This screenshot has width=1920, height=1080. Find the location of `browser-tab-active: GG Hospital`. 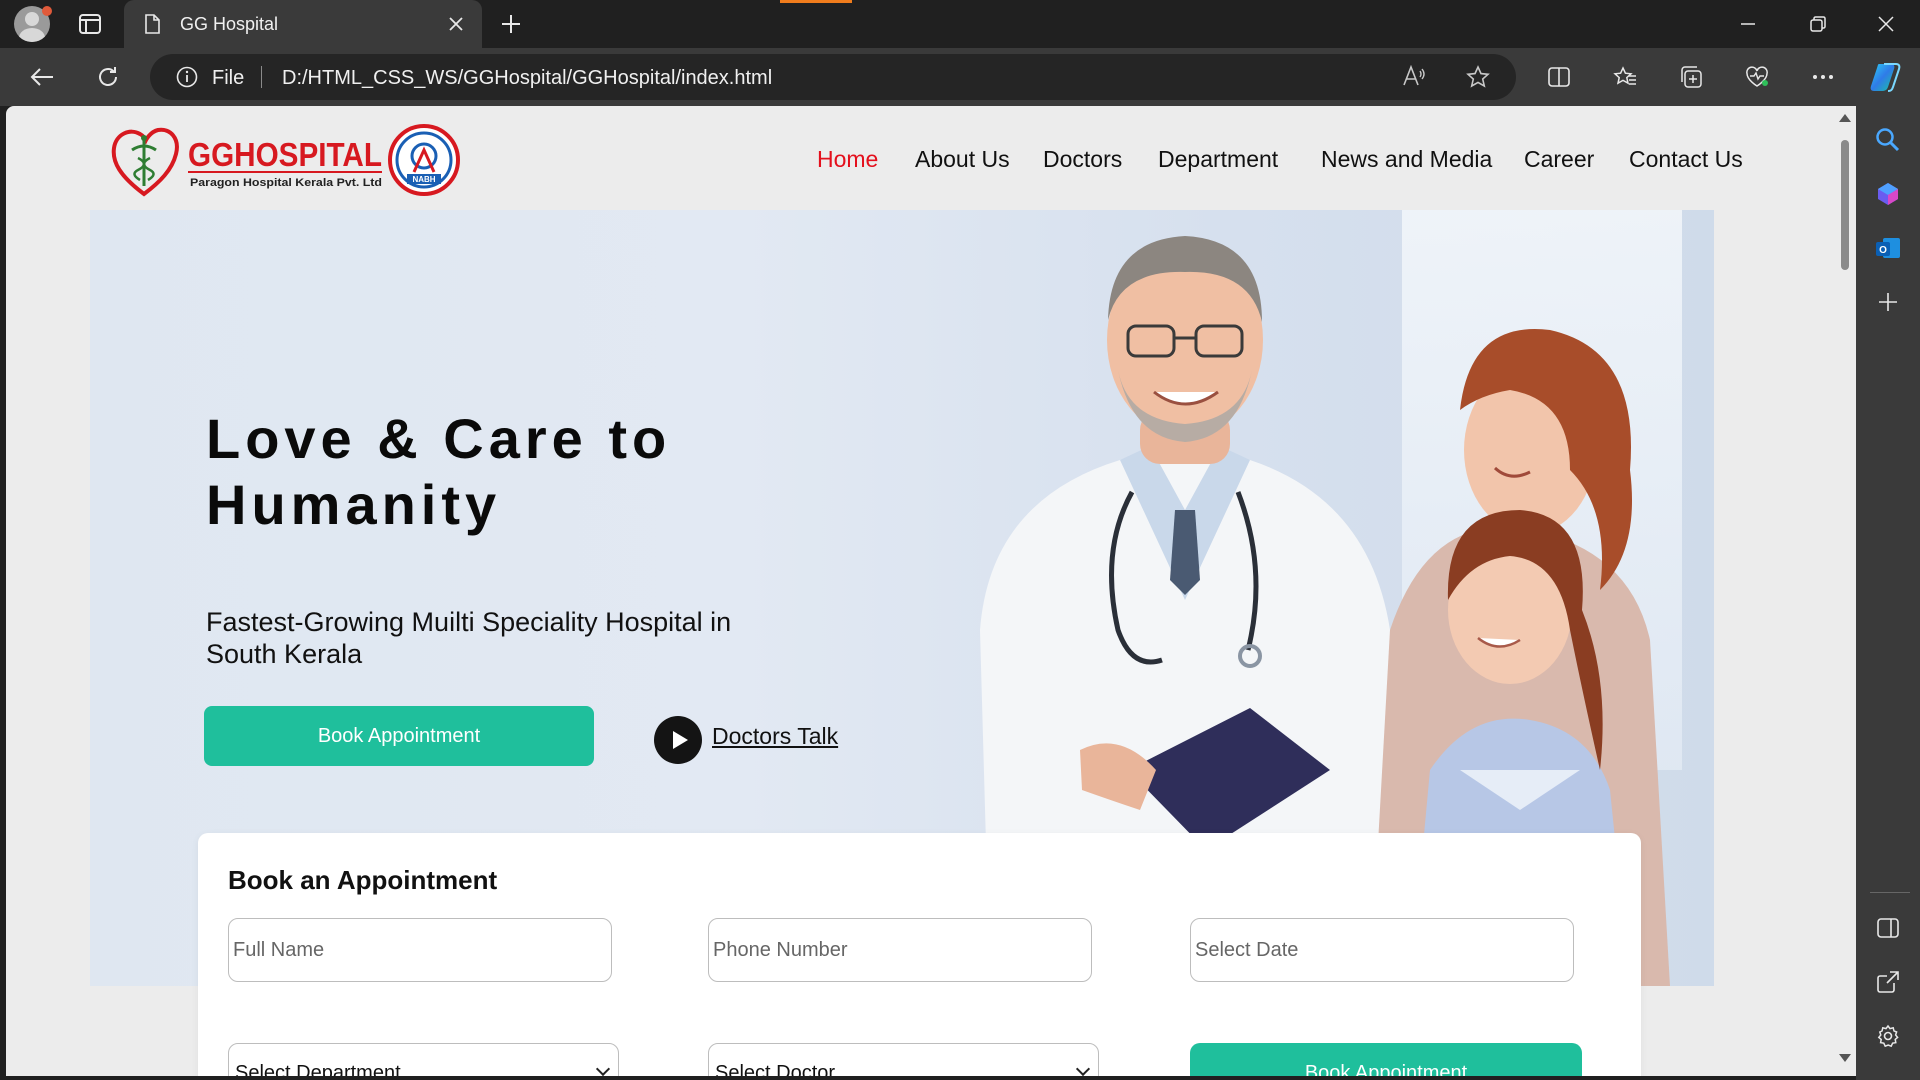

browser-tab-active: GG Hospital is located at coordinates (303, 24).